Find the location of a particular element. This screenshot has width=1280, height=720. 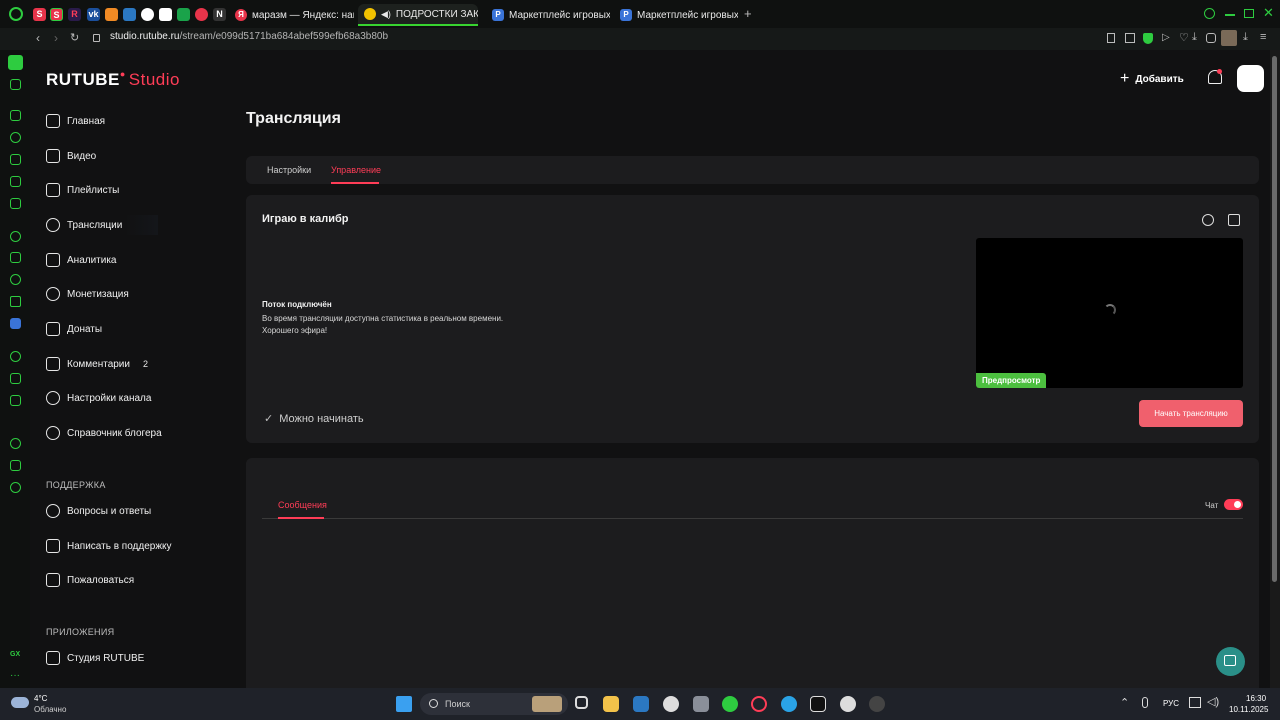

vpn-shield-icon is located at coordinates (1148, 38).